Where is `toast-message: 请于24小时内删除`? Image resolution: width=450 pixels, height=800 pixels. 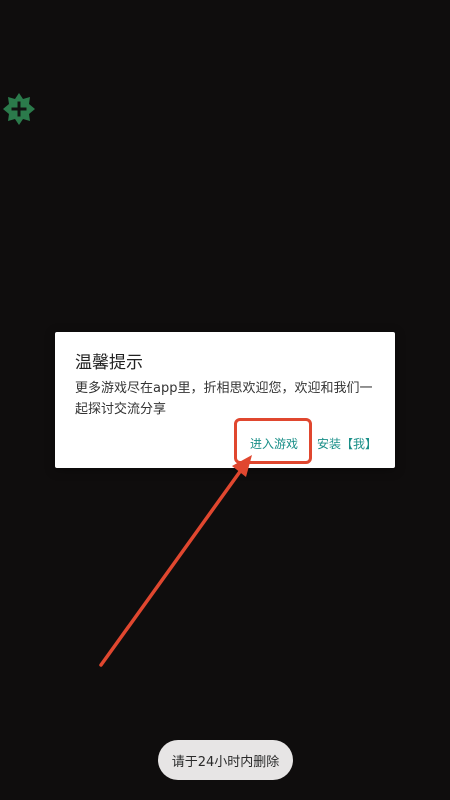
toast-message: 请于24小时内删除 is located at coordinates (225, 760).